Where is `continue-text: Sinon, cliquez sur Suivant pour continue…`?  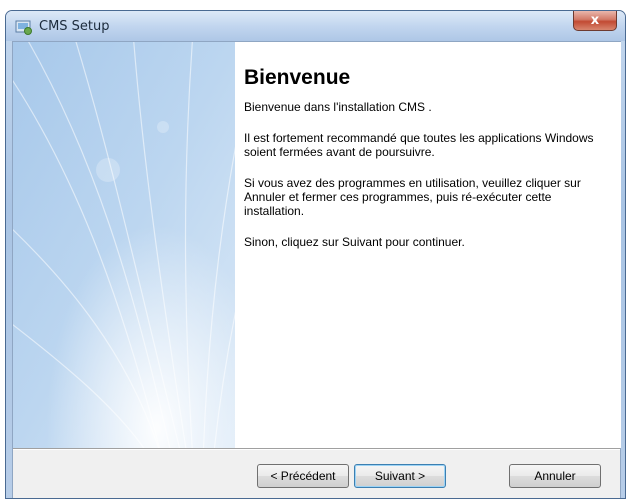 continue-text: Sinon, cliquez sur Suivant pour continue… is located at coordinates (354, 242).